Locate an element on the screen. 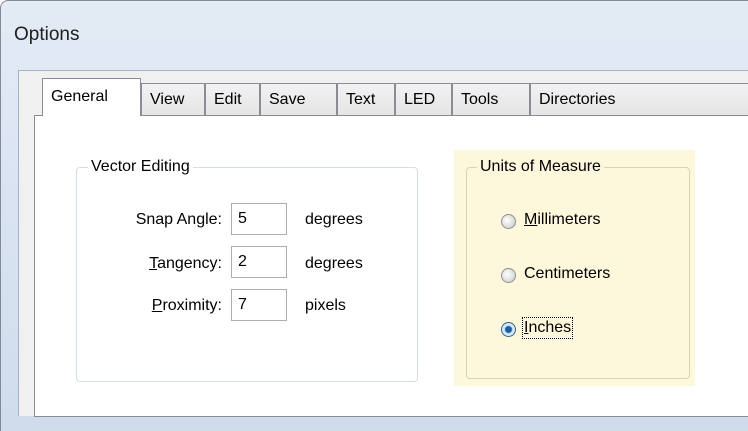 The image size is (748, 431). tangency-input: 2 is located at coordinates (259, 262).